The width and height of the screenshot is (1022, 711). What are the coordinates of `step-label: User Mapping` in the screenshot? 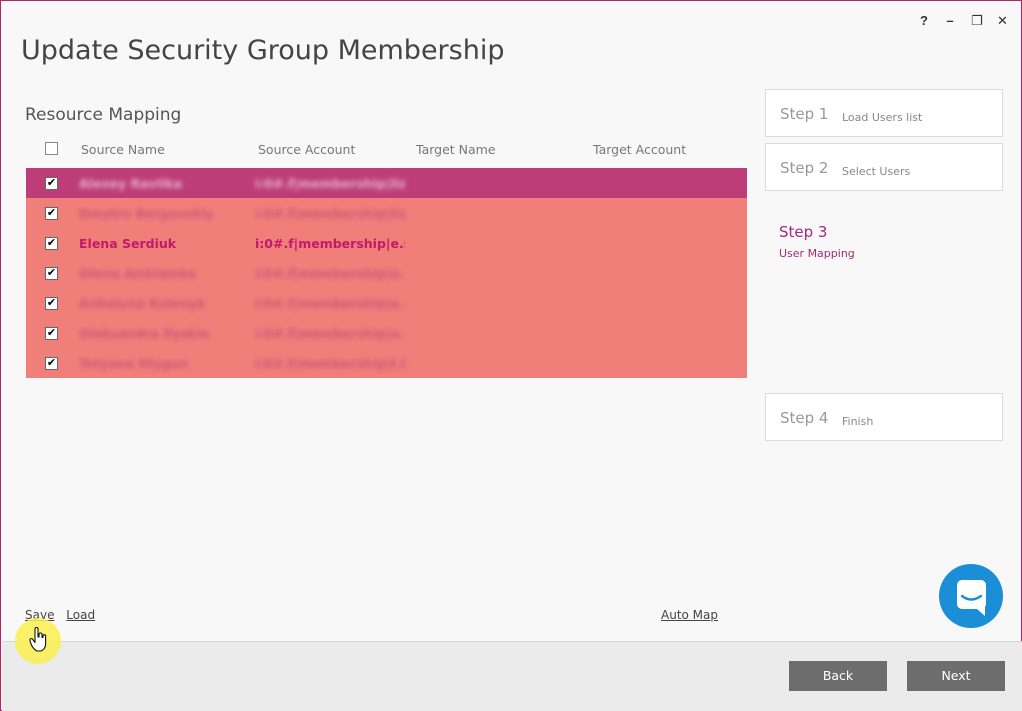 It's located at (817, 253).